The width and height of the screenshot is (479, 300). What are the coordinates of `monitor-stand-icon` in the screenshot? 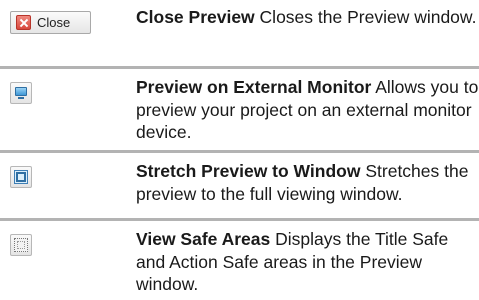 It's located at (21, 98).